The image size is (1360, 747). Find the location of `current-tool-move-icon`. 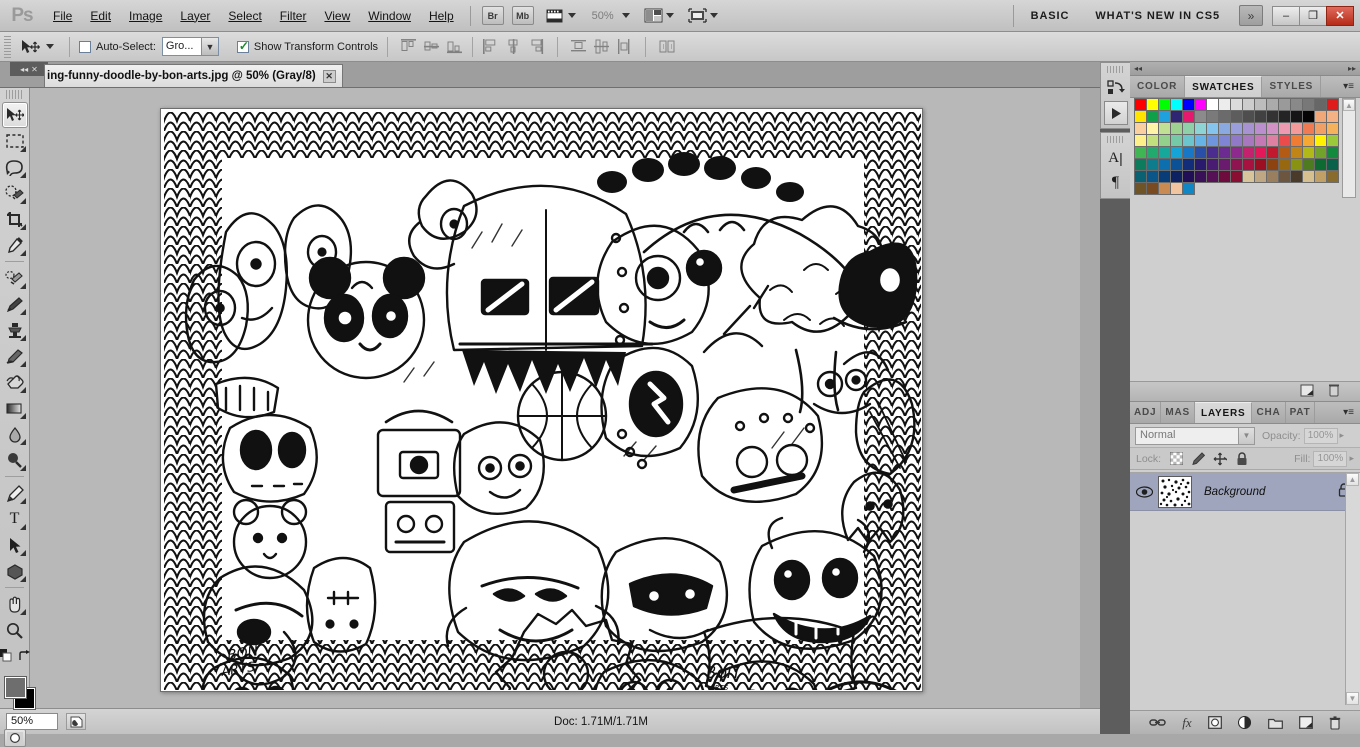

current-tool-move-icon is located at coordinates (30, 47).